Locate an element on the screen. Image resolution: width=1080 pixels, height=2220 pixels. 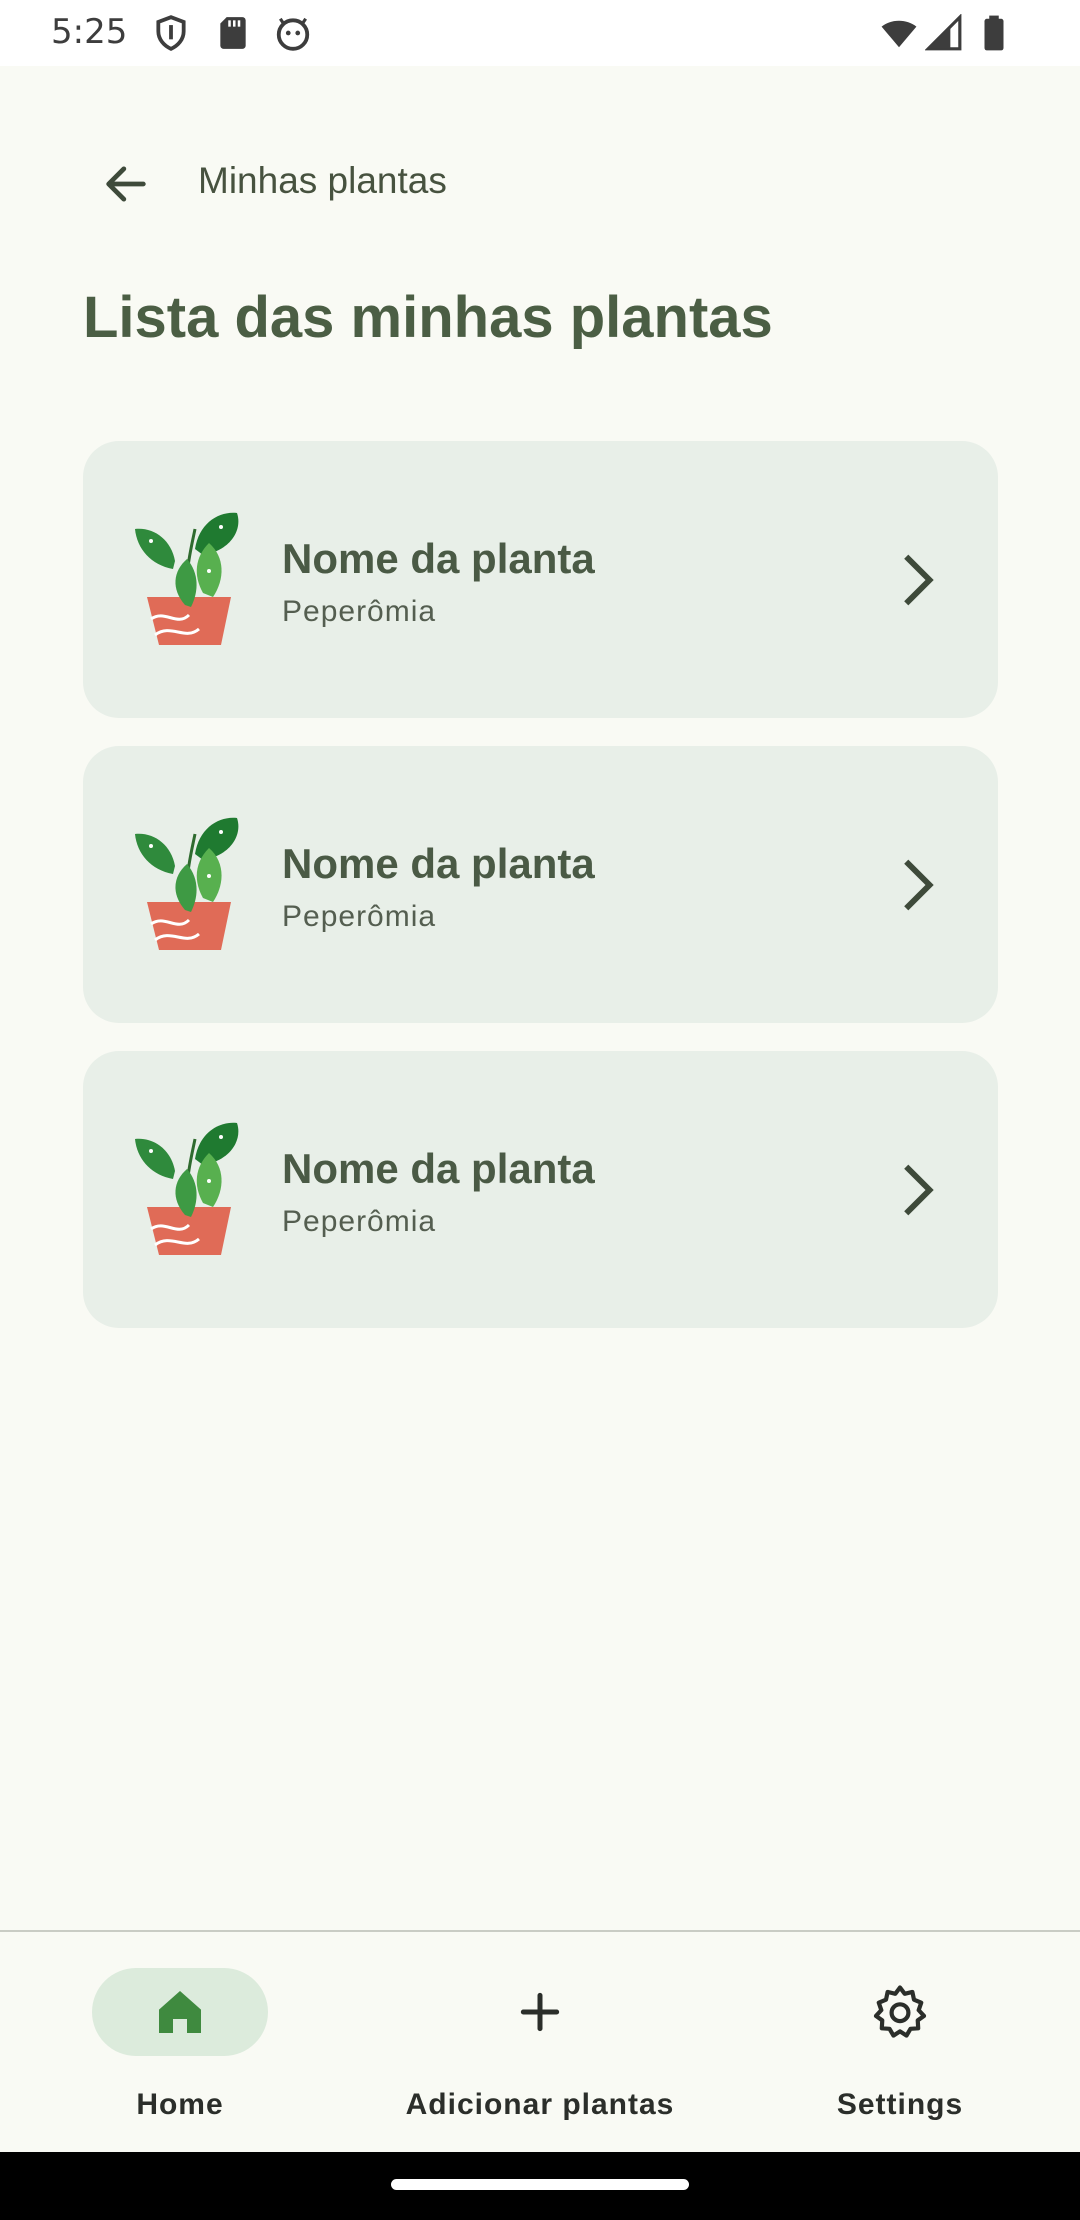
nav-item-add-plants: Adicionar plantas is located at coordinates (540, 2043).